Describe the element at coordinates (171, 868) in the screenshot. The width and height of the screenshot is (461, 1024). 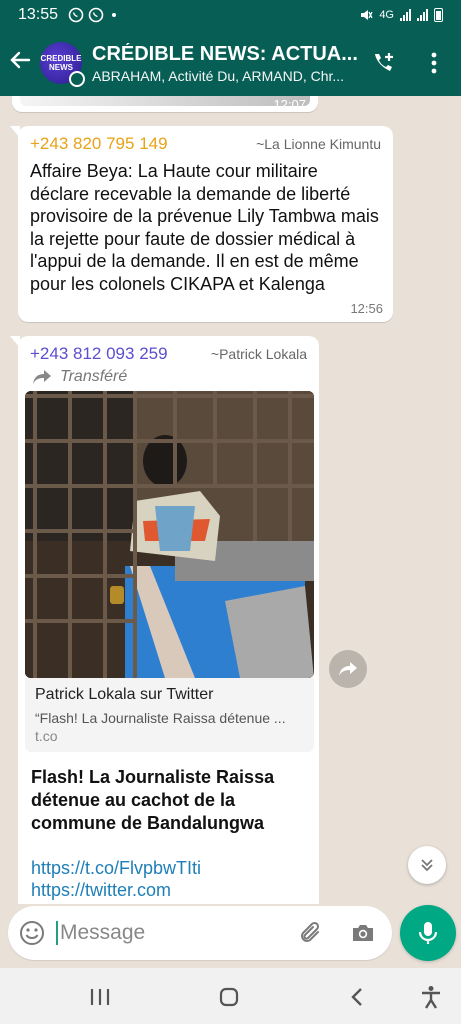
I see `message-link: https://t.co/FlvpbwTIti` at that location.